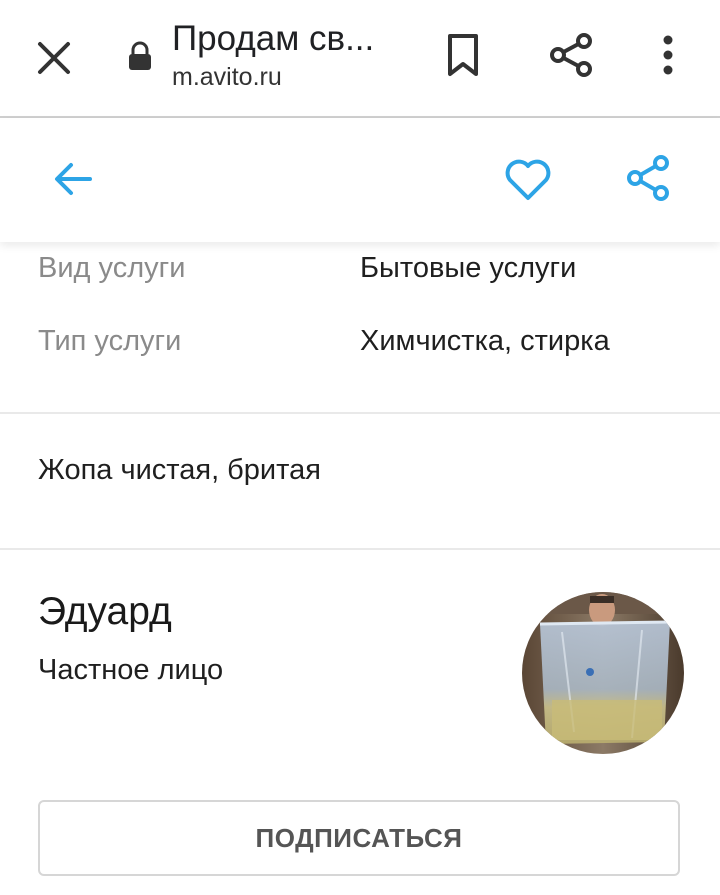 This screenshot has height=895, width=720. What do you see at coordinates (668, 55) in the screenshot?
I see `more-vert-icon` at bounding box center [668, 55].